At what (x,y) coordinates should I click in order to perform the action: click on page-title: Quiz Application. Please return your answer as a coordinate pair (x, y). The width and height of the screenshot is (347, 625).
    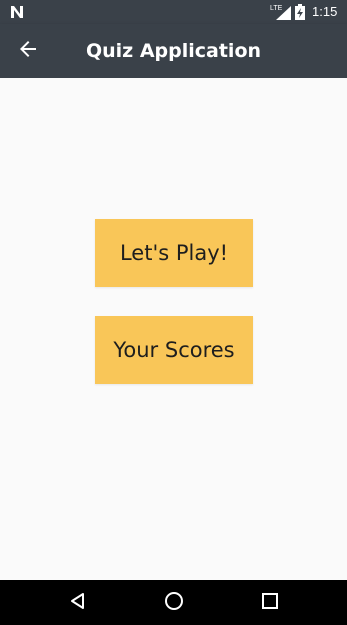
    Looking at the image, I should click on (173, 51).